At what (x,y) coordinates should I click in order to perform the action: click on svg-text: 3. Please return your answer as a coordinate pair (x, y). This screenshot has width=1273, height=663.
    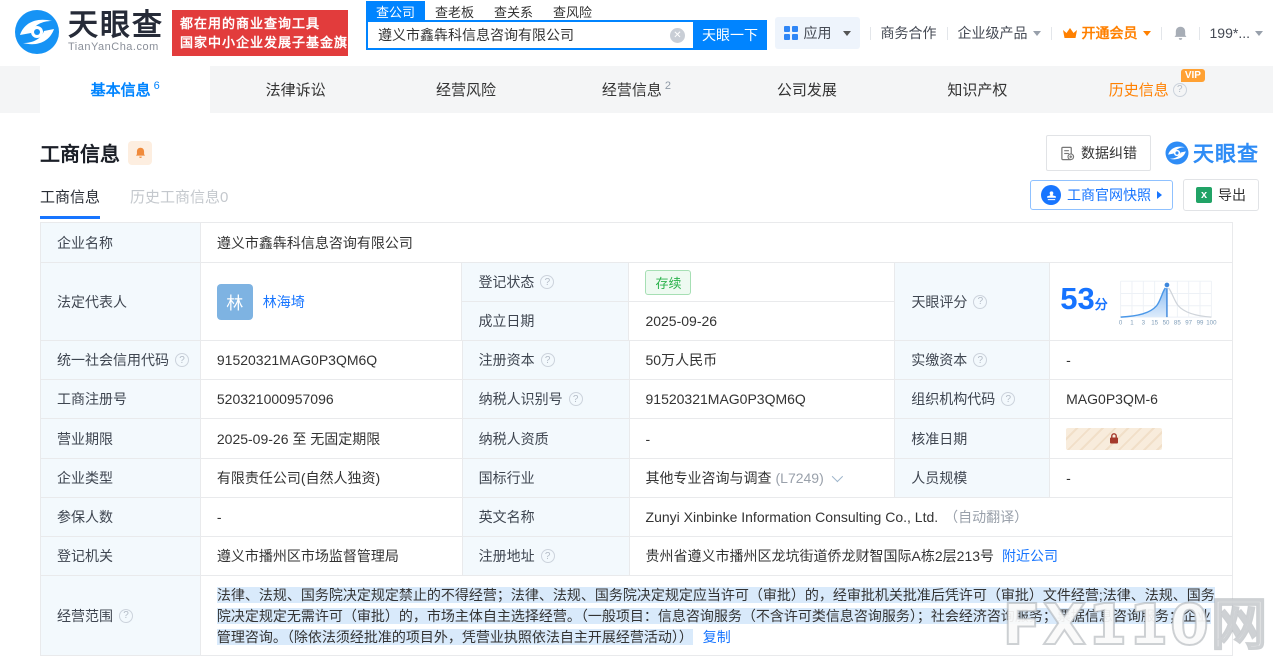
    Looking at the image, I should click on (1143, 322).